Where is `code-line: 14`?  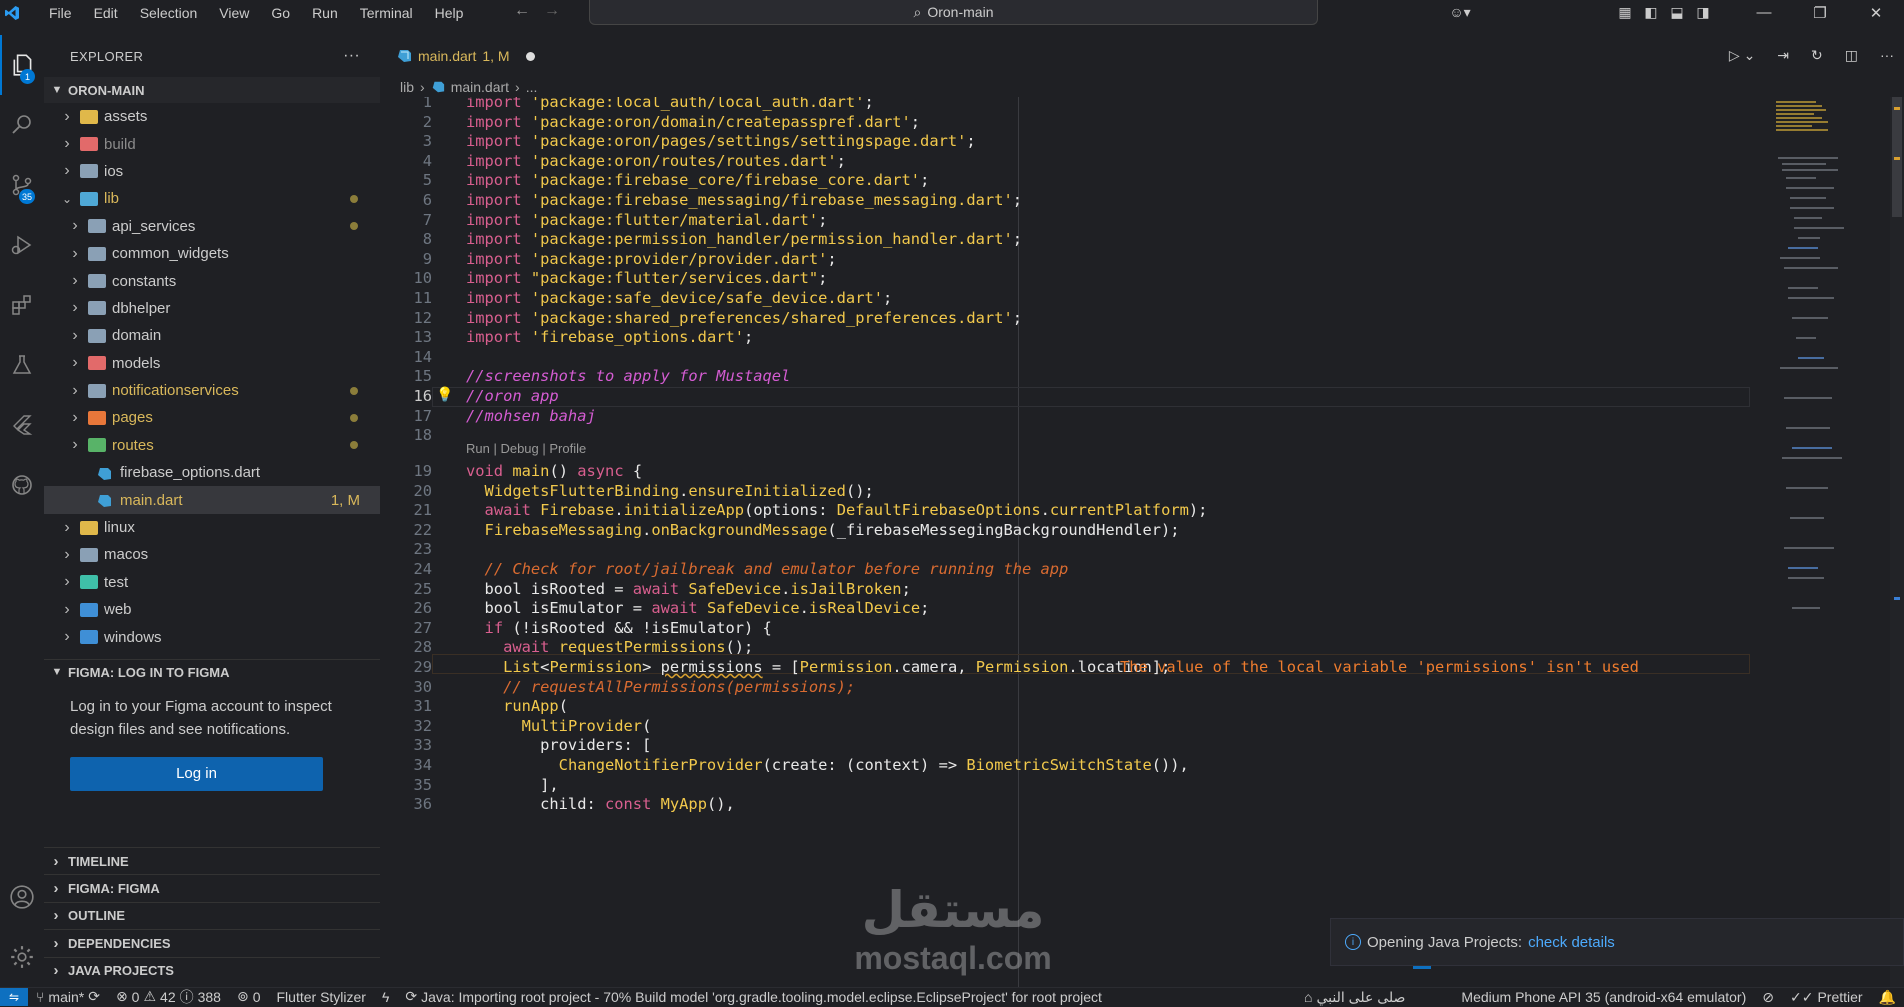
code-line: 14 is located at coordinates (422, 356).